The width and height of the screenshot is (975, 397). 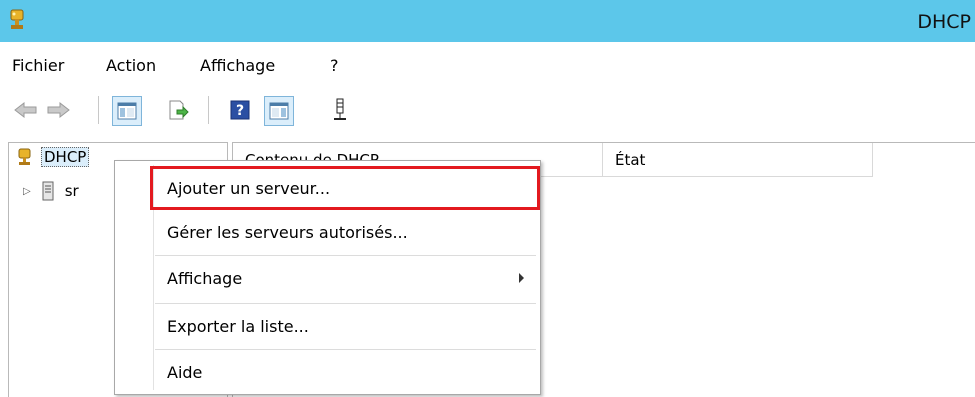 I want to click on tree-node-server: ▷ sr, so click(x=51, y=191).